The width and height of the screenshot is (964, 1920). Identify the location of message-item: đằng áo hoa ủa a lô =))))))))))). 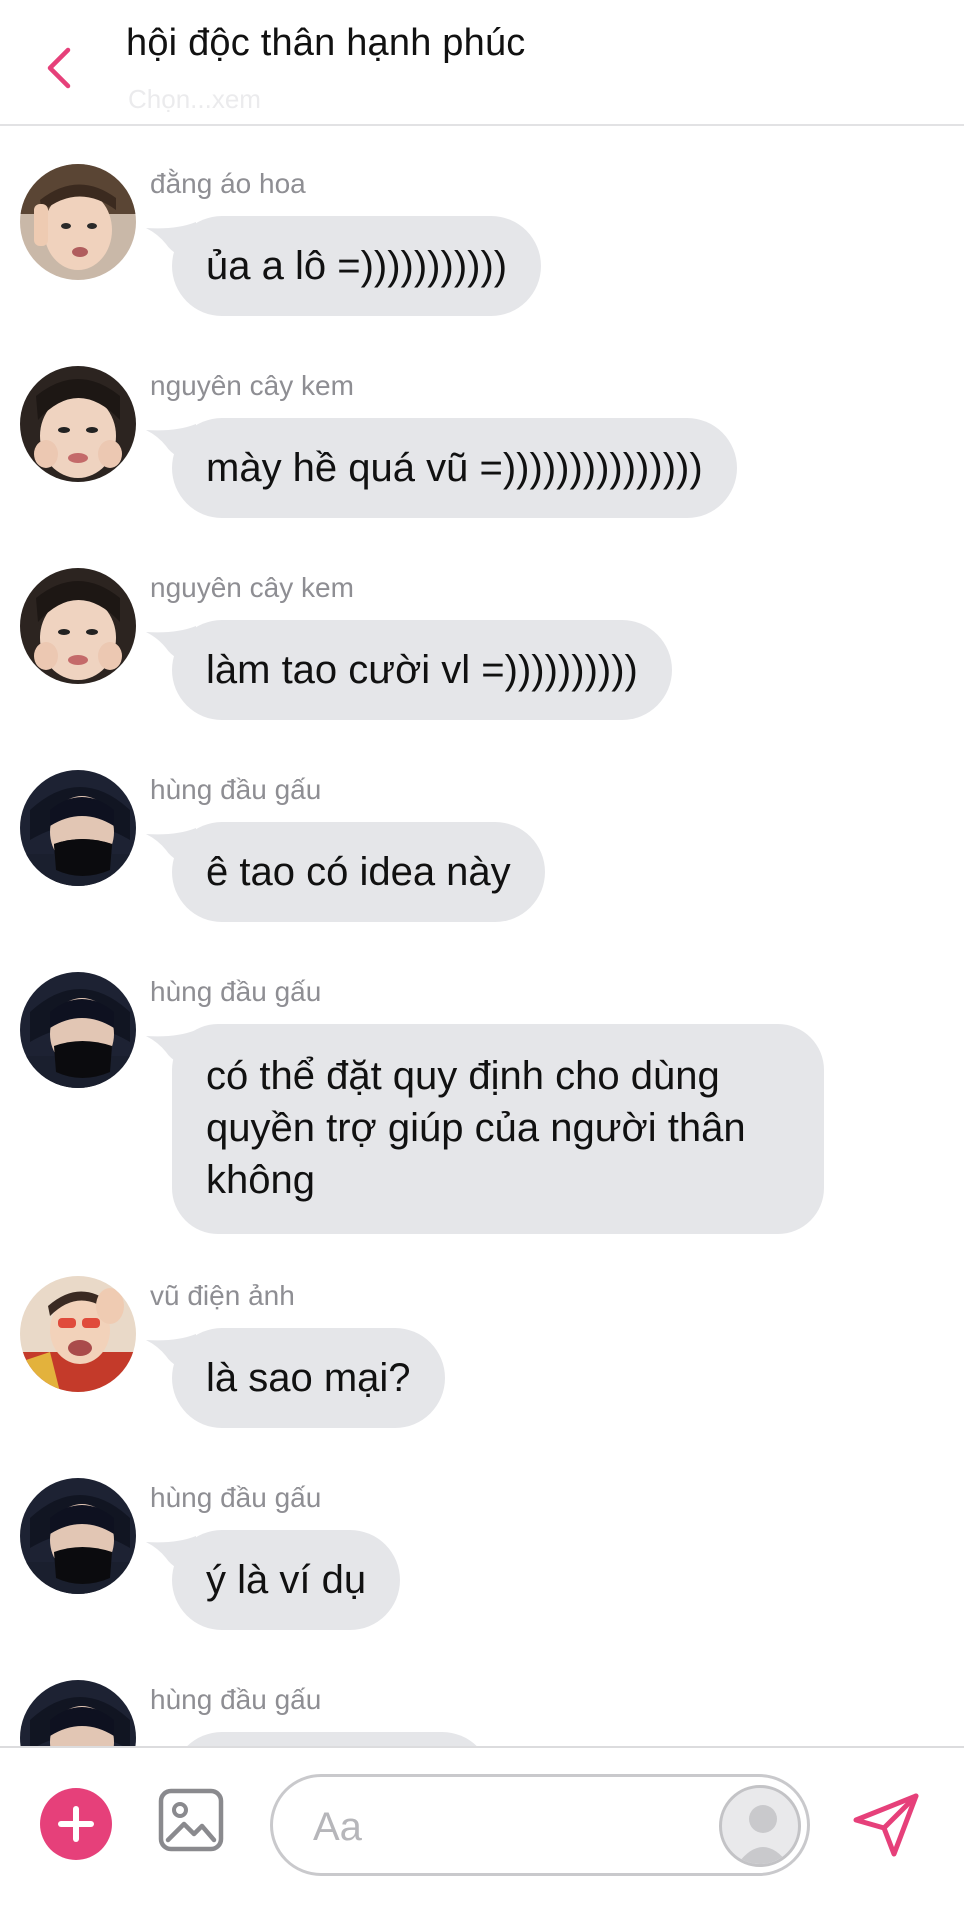
(482, 228).